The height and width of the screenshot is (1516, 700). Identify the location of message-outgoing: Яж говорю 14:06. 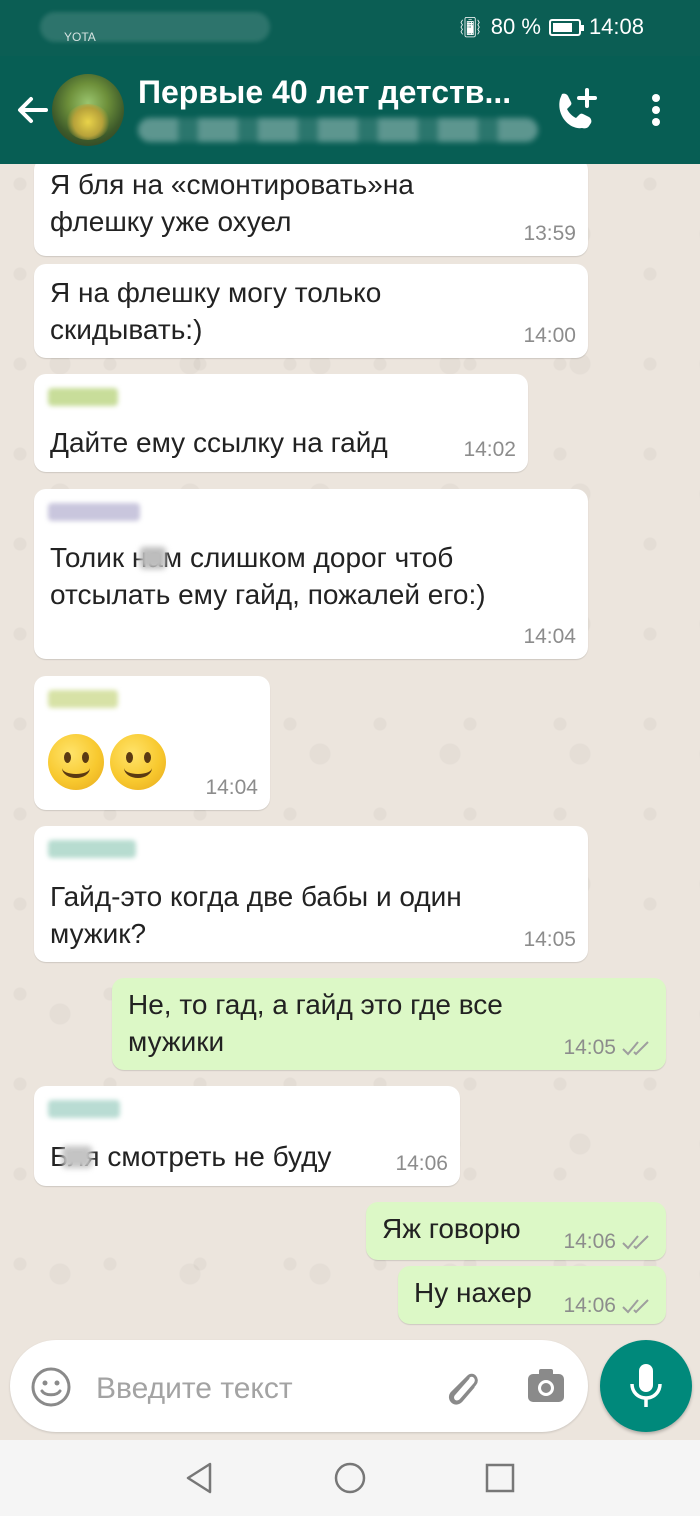
(516, 1231).